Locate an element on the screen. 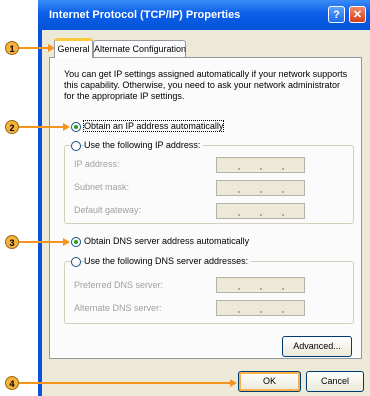  ip-address-field is located at coordinates (260, 165).